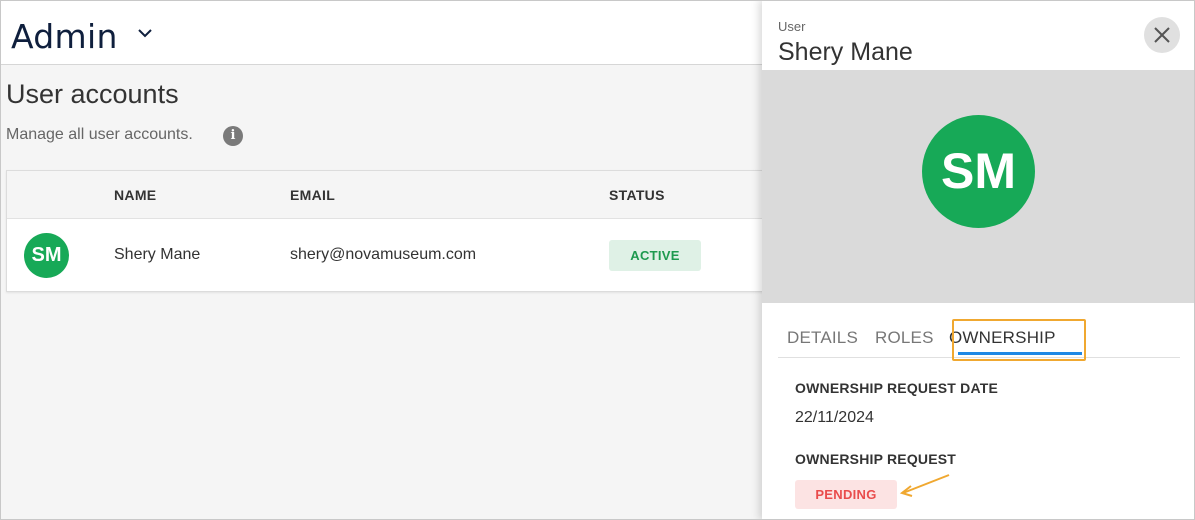 Image resolution: width=1195 pixels, height=520 pixels. What do you see at coordinates (637, 195) in the screenshot?
I see `column-header-status: STATUS` at bounding box center [637, 195].